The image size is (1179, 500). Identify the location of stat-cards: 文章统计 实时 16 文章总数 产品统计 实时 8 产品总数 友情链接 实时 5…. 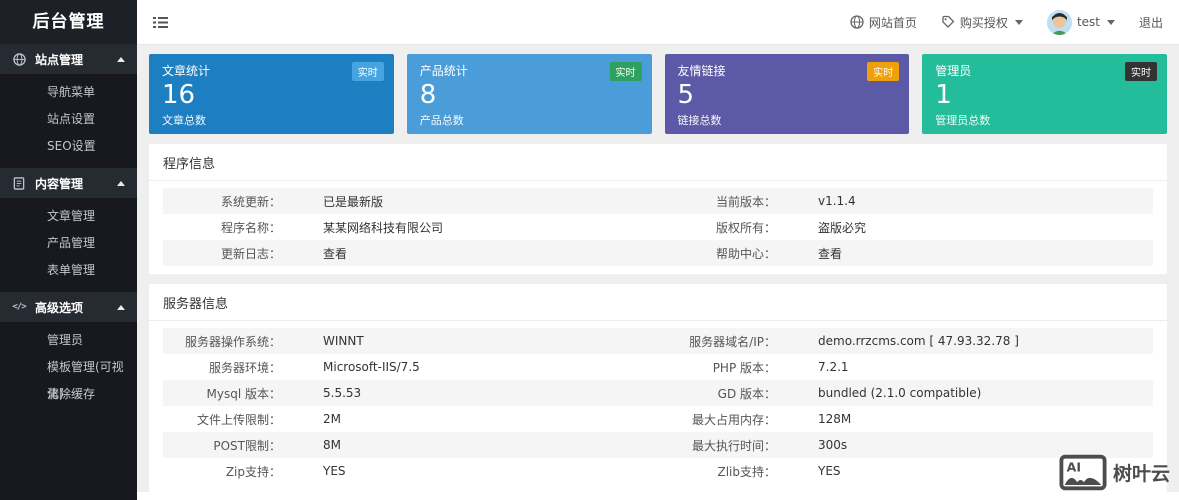
(658, 94).